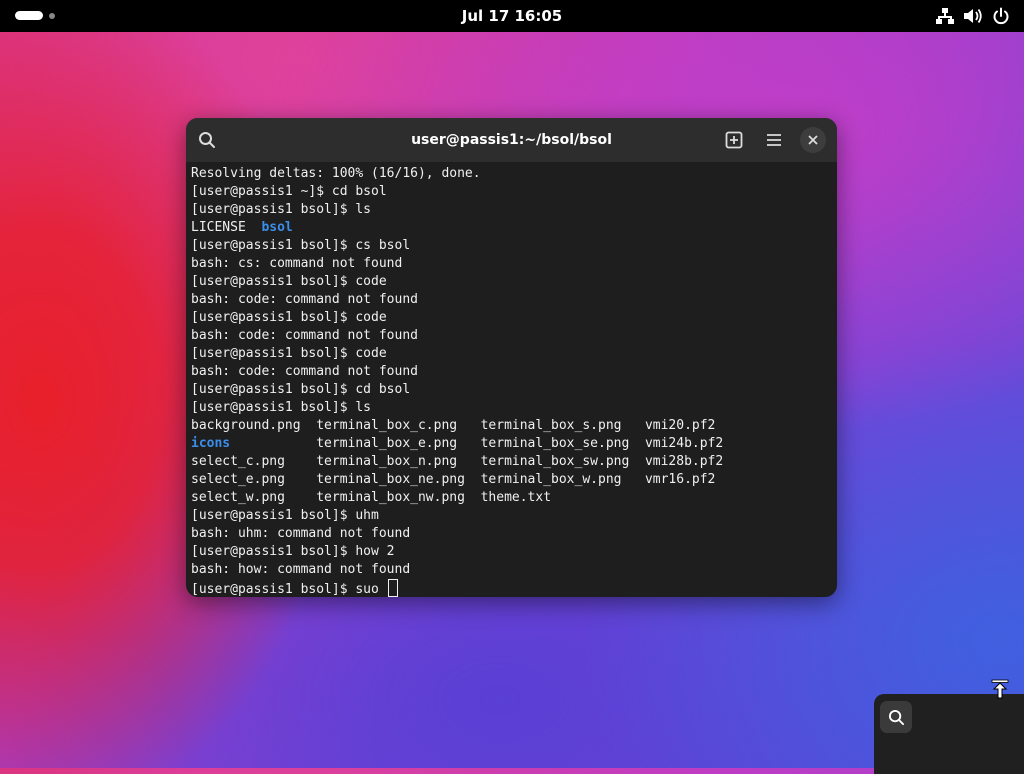 This screenshot has height=774, width=1024. I want to click on overview-search-button, so click(896, 717).